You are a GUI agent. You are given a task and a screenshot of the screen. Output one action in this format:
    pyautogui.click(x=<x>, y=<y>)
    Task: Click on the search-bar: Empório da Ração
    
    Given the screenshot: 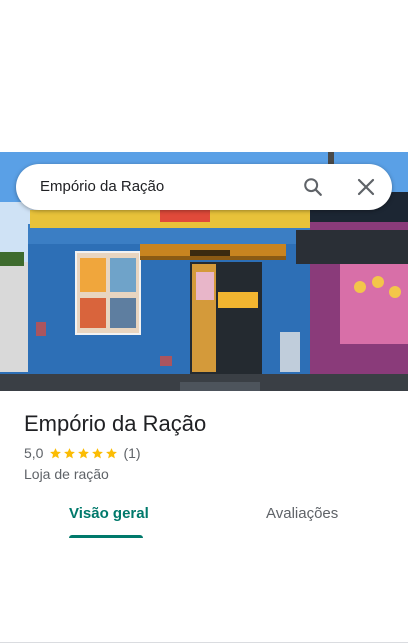 What is the action you would take?
    pyautogui.click(x=204, y=187)
    